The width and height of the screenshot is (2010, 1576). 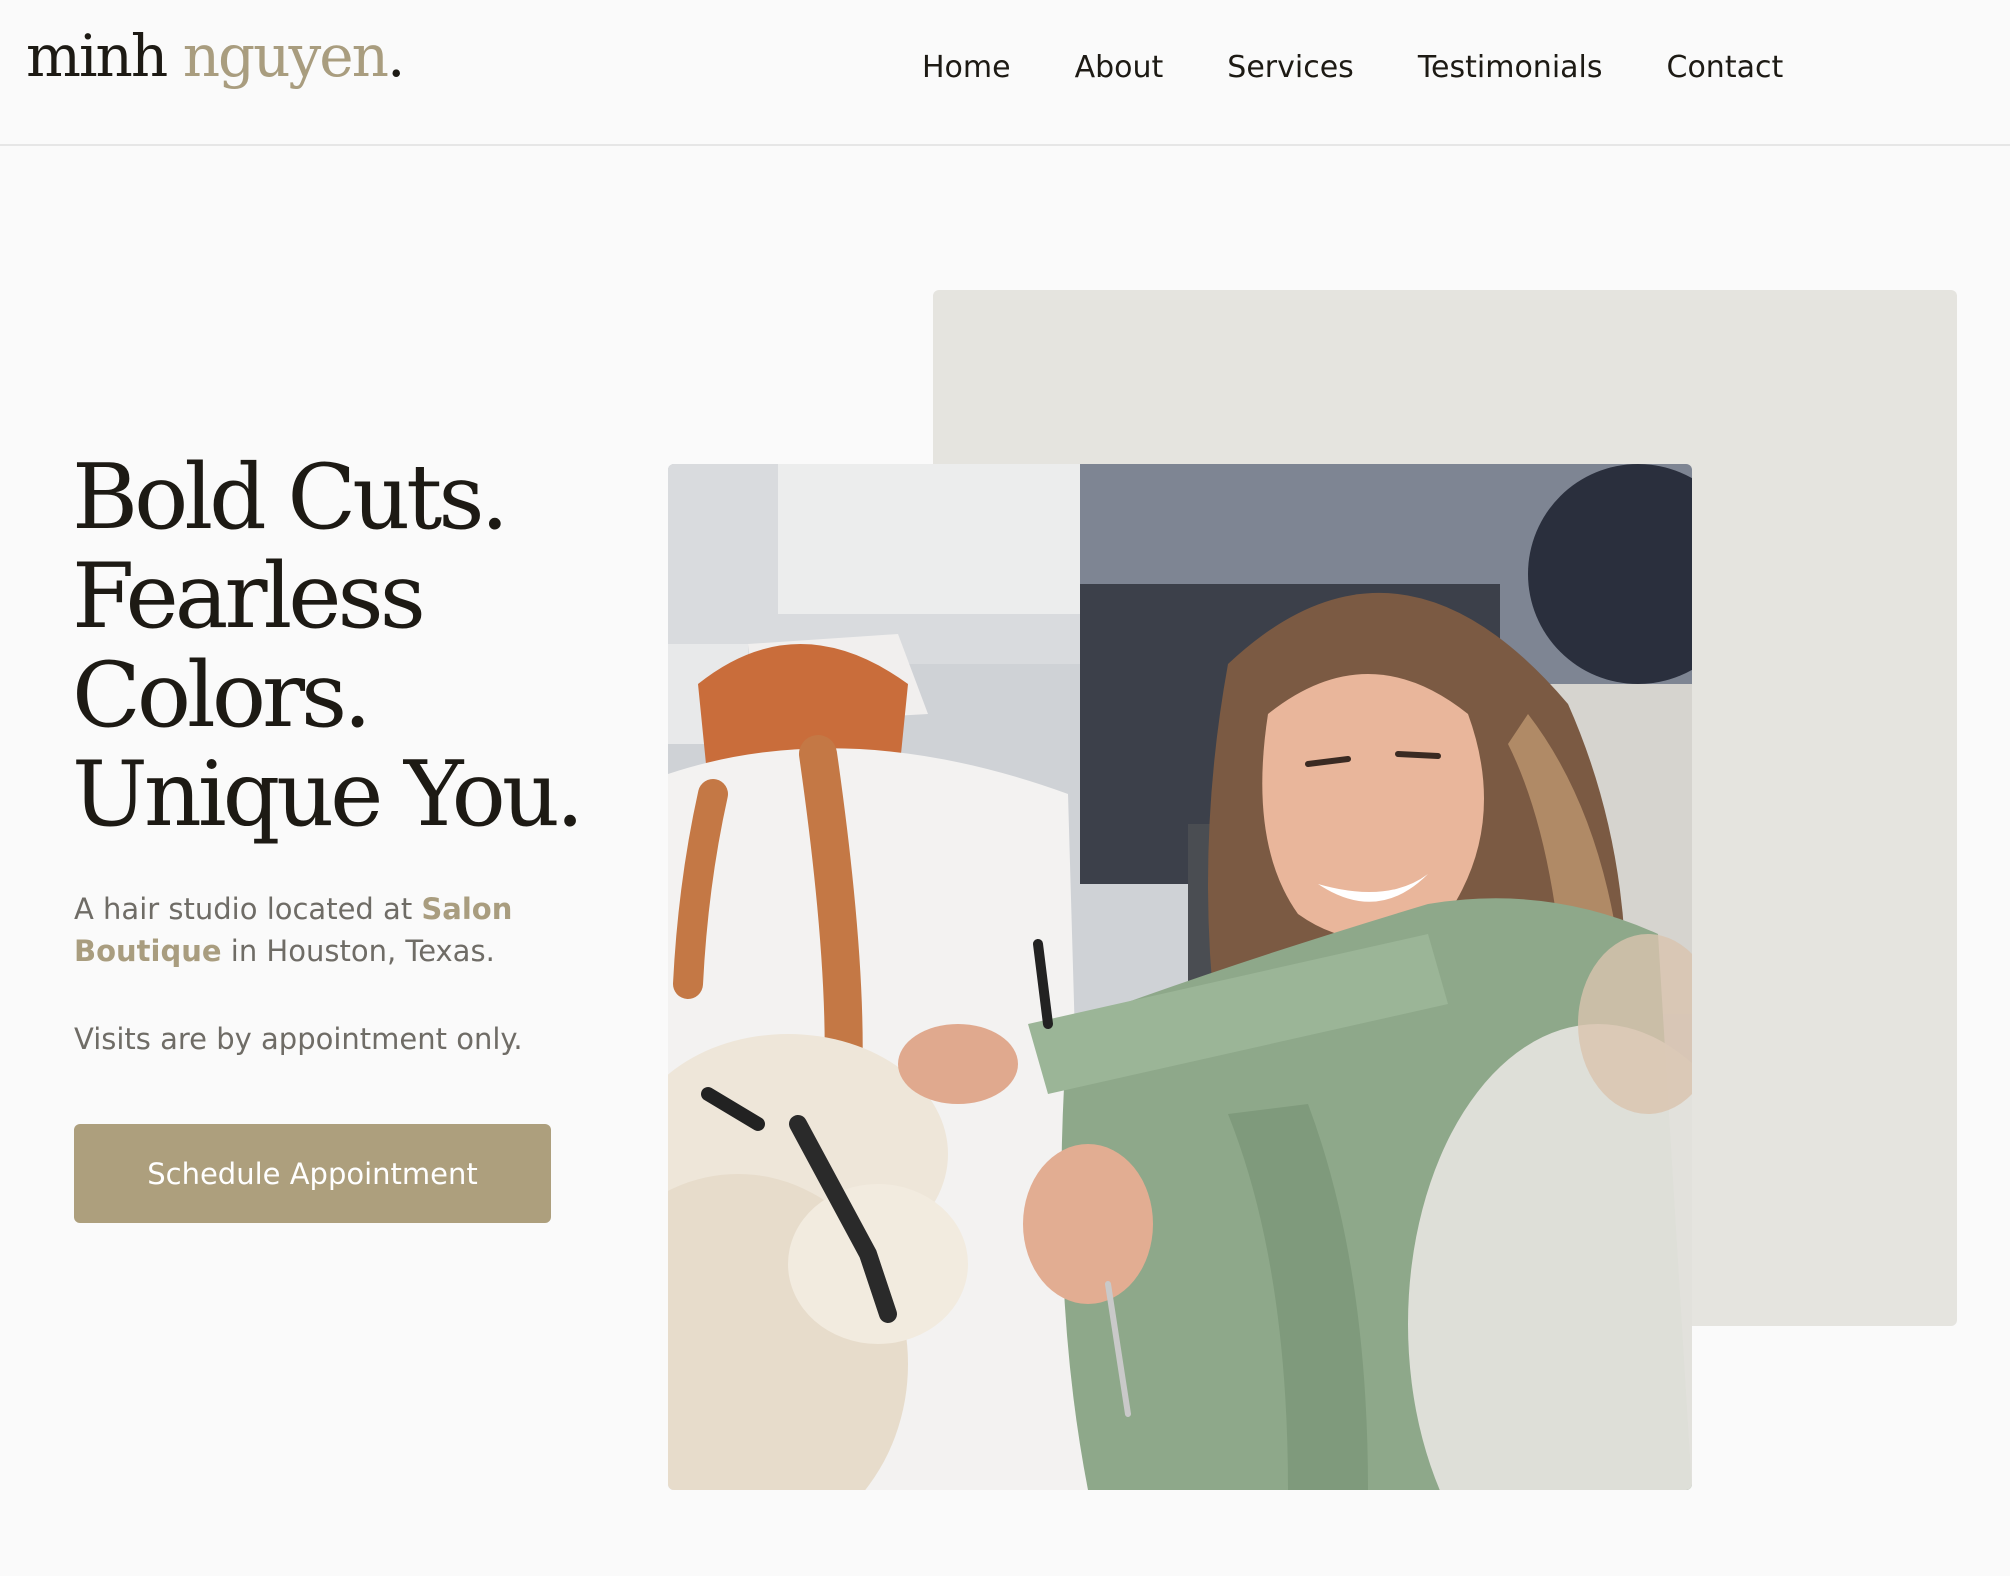 I want to click on hero-title-line: Unique You., so click(x=328, y=794).